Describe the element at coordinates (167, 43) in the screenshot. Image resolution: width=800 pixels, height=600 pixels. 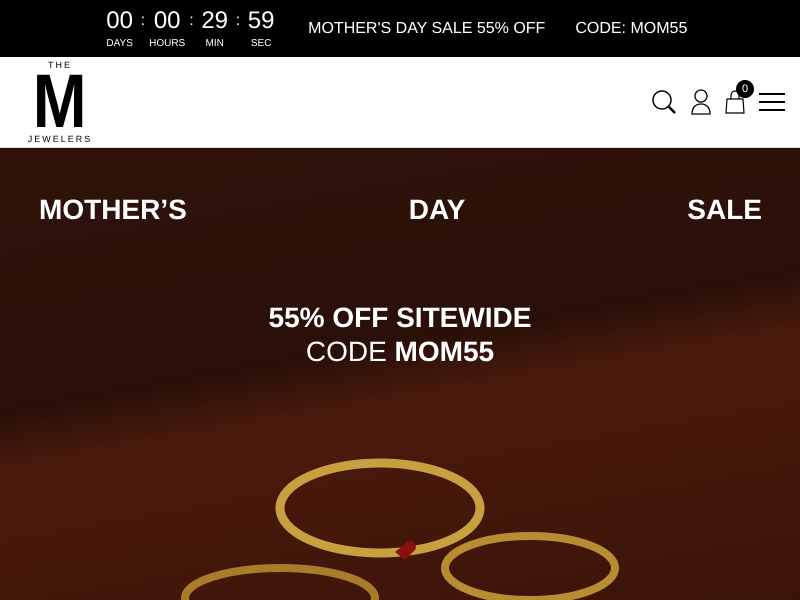
I see `countdown-unit: HOURS` at that location.